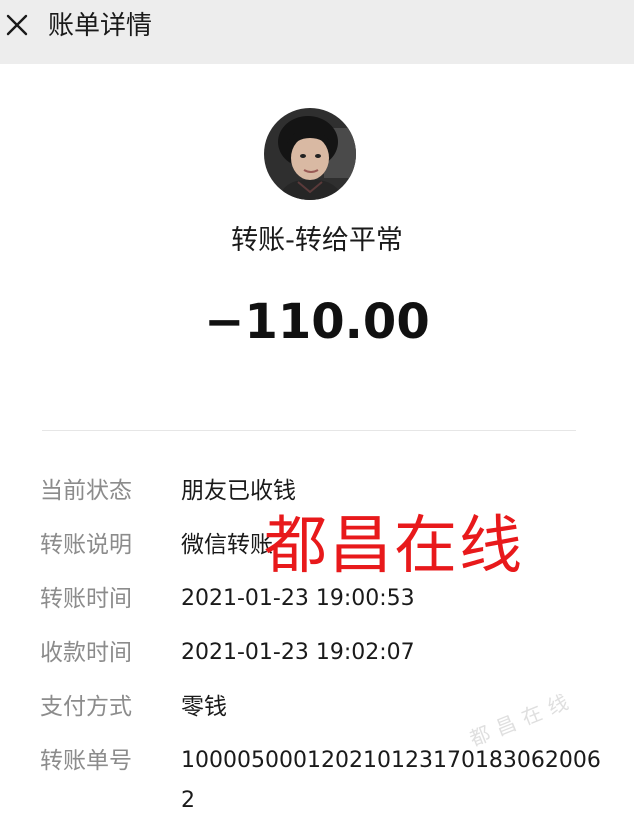  I want to click on detail-value: 朋友已收钱, so click(238, 491).